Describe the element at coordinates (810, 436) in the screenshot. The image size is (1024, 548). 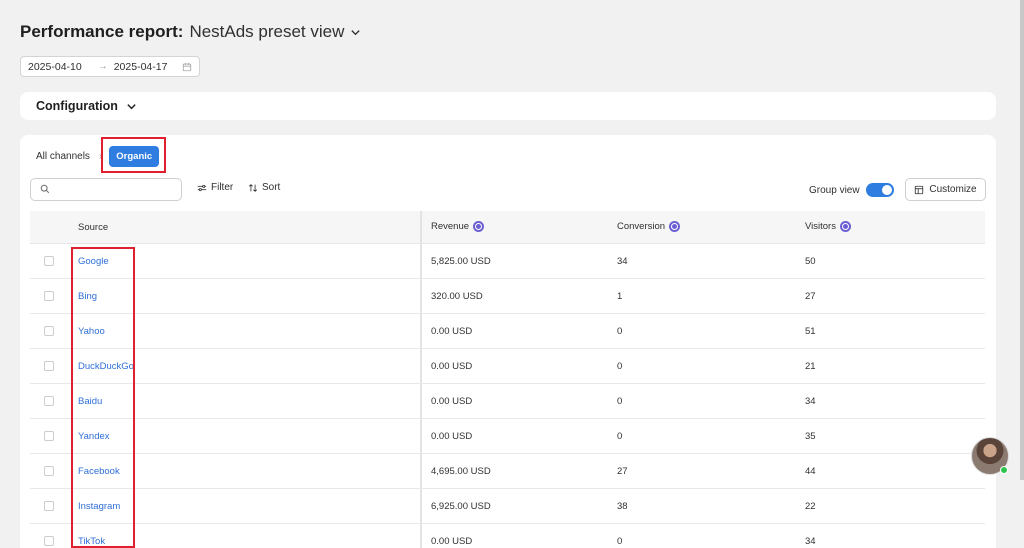
I see `visitors-cell: 35` at that location.